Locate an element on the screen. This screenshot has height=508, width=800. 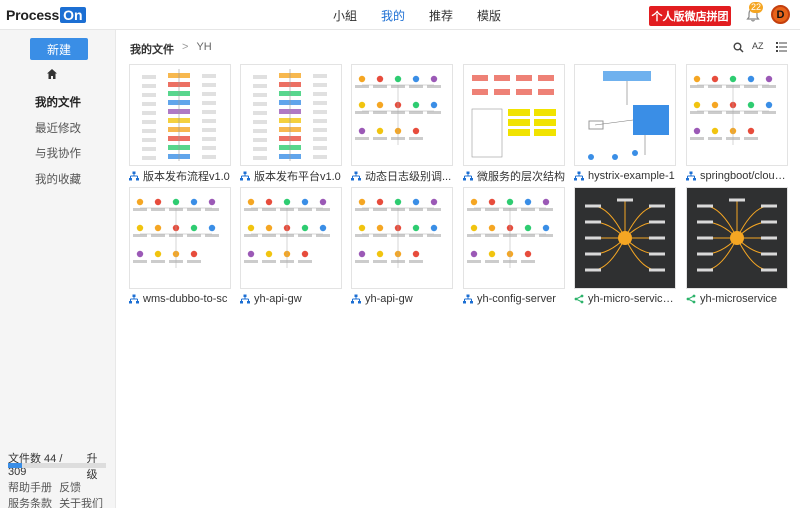
file-card: yh-config-server is located at coordinates (514, 246).